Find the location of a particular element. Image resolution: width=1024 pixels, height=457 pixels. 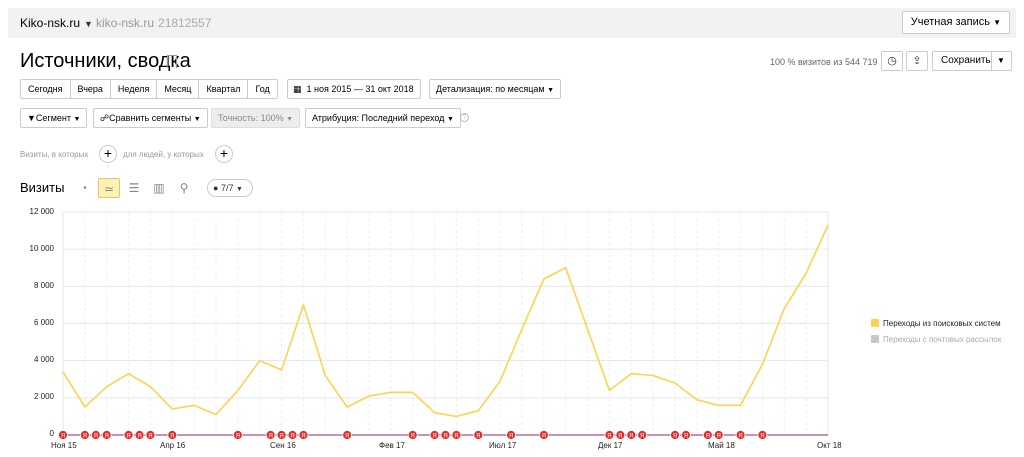

legend-label: Переходы из поисковых систем is located at coordinates (942, 323).